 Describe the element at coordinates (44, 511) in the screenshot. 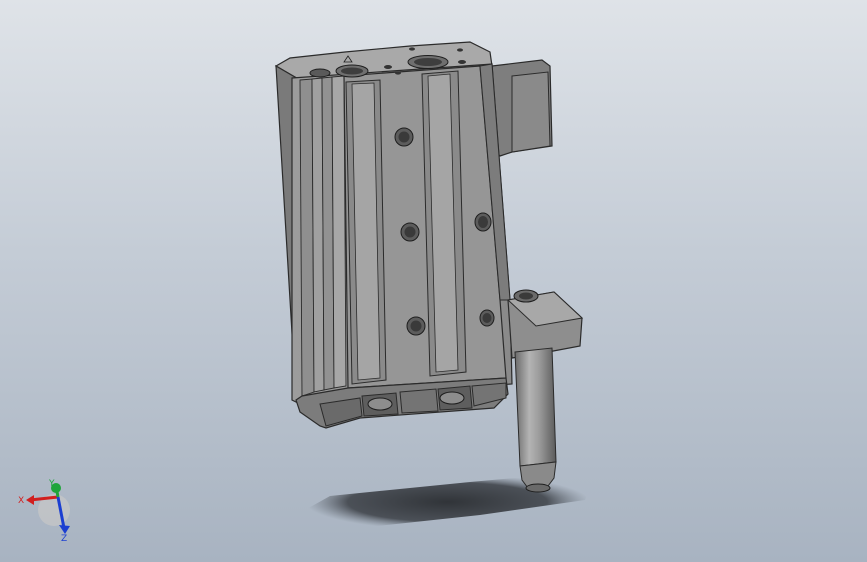

I see `view-orientation-triad: X Y Z` at that location.